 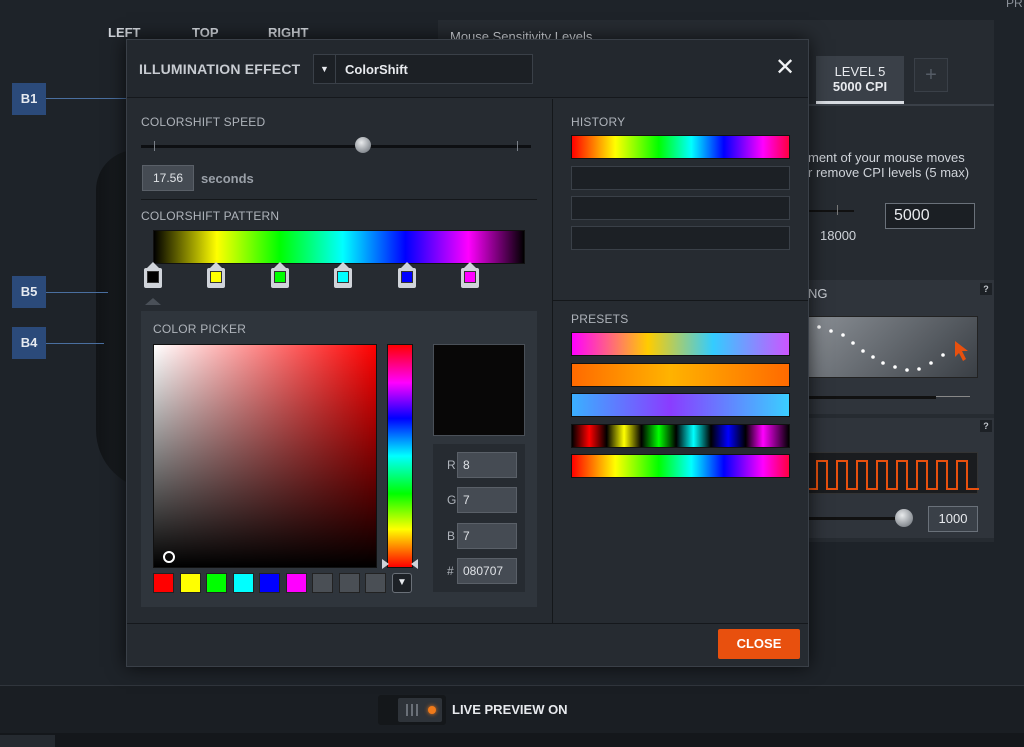 I want to click on r-input: 8, so click(x=487, y=465).